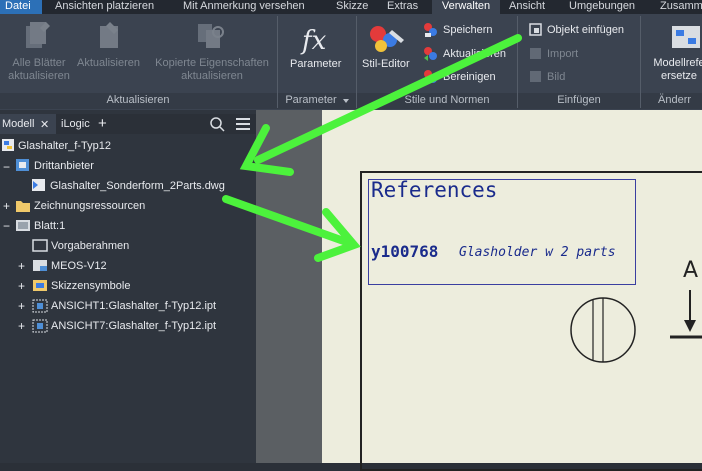 The height and width of the screenshot is (471, 702). Describe the element at coordinates (311, 100) in the screenshot. I see `group-label-parameter: Parameter` at that location.